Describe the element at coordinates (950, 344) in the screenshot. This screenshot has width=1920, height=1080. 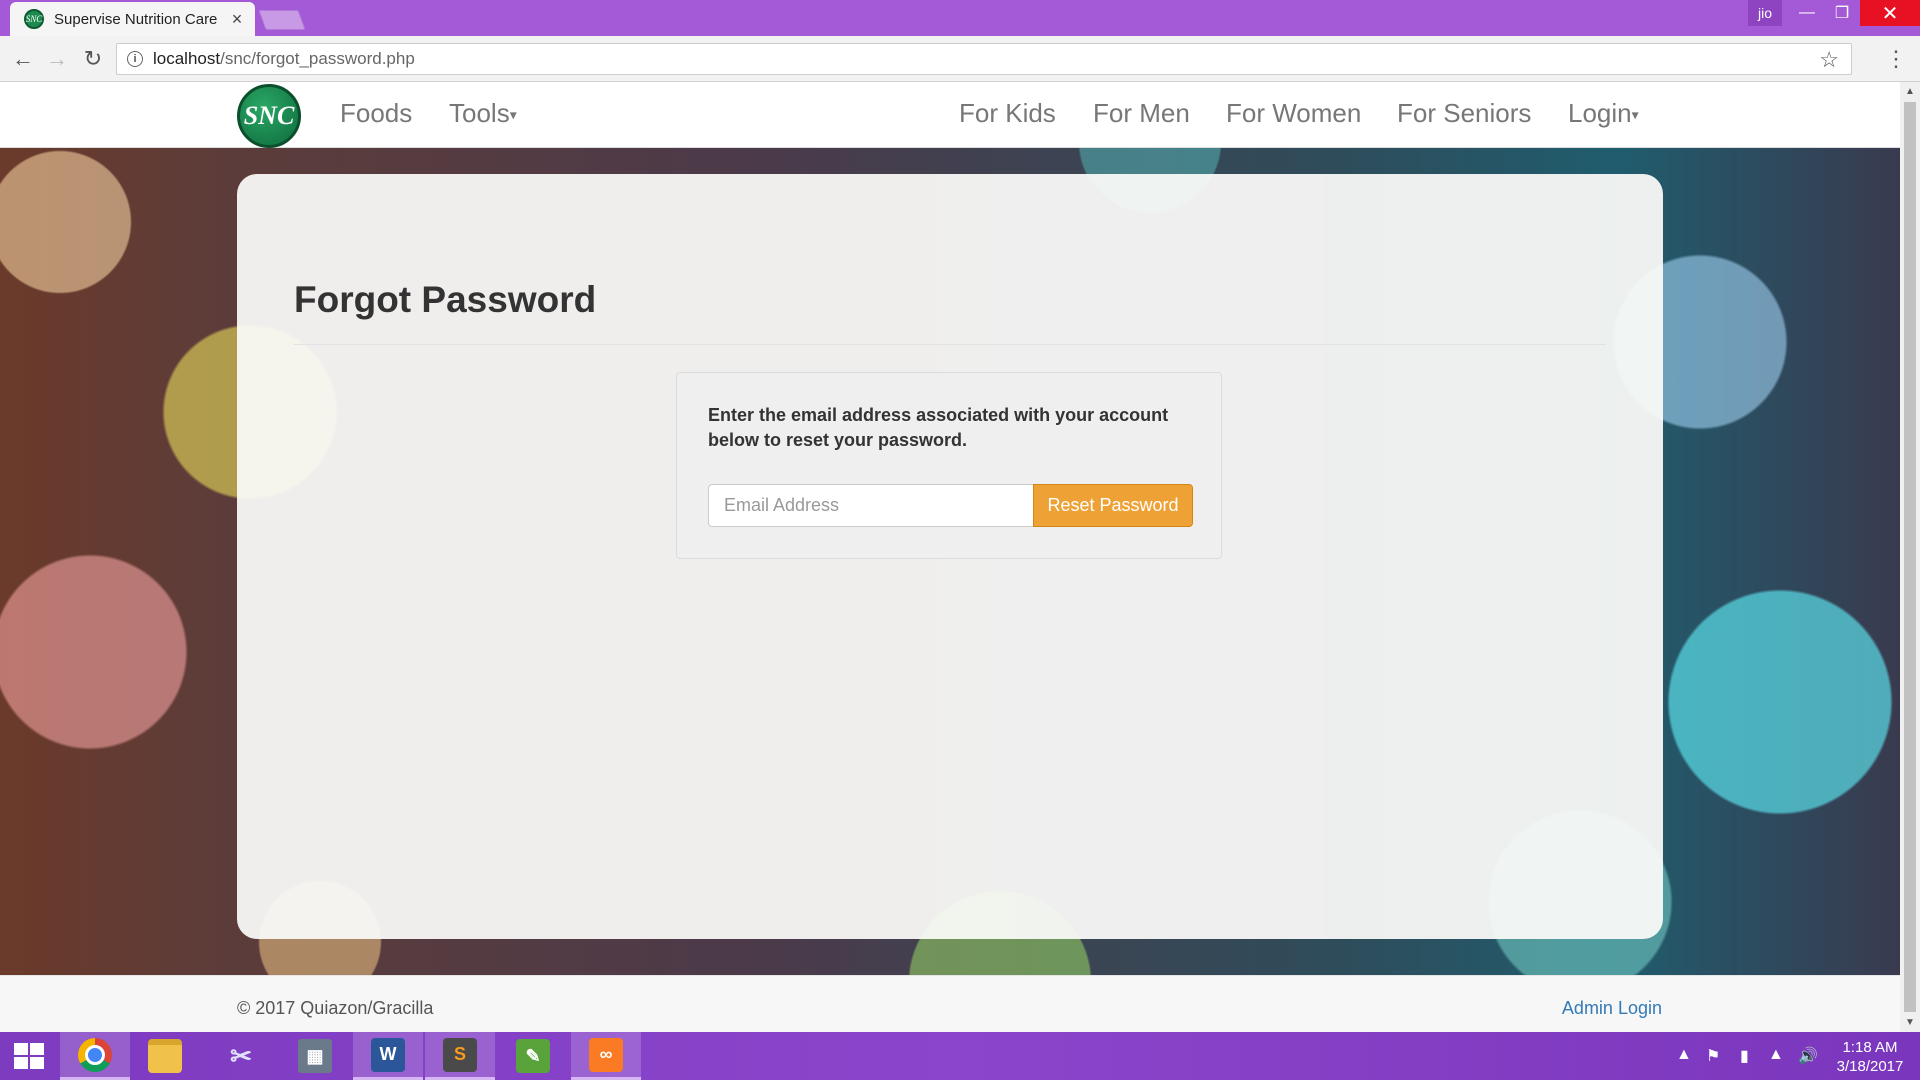
I see `divider` at that location.